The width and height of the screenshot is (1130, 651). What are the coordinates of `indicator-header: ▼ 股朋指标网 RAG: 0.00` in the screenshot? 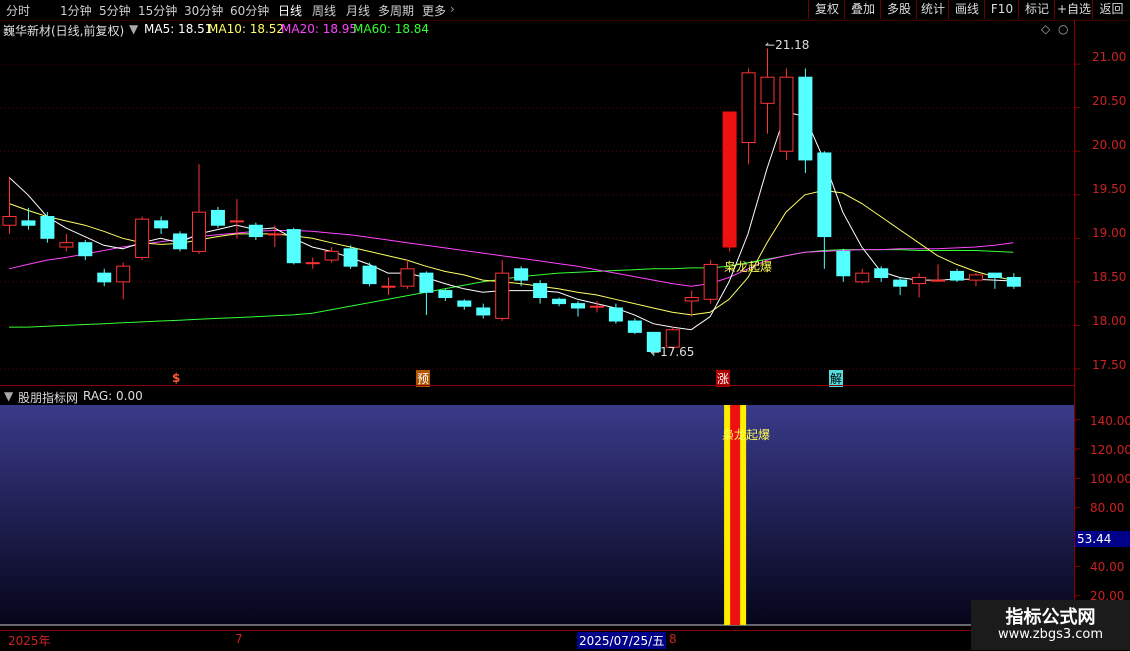 It's located at (537, 395).